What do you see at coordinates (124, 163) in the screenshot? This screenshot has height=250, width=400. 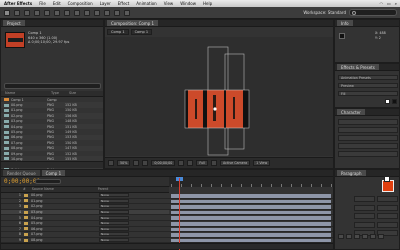 I see `magnification-dropdown: 50%` at bounding box center [124, 163].